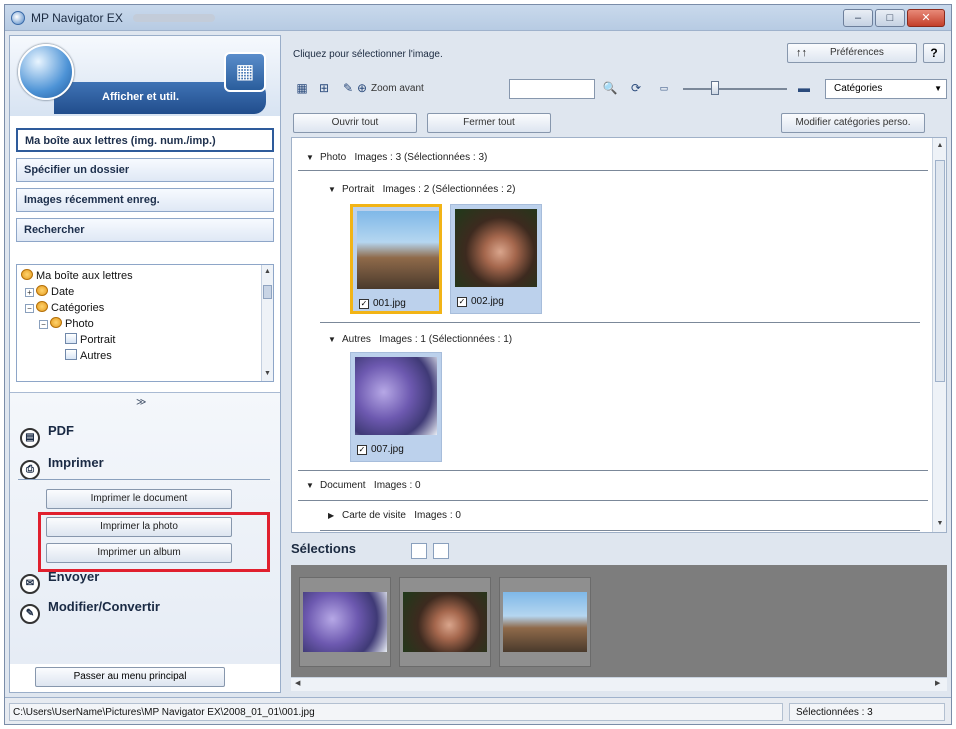  Describe the element at coordinates (42, 290) in the screenshot. I see `date-icon` at that location.